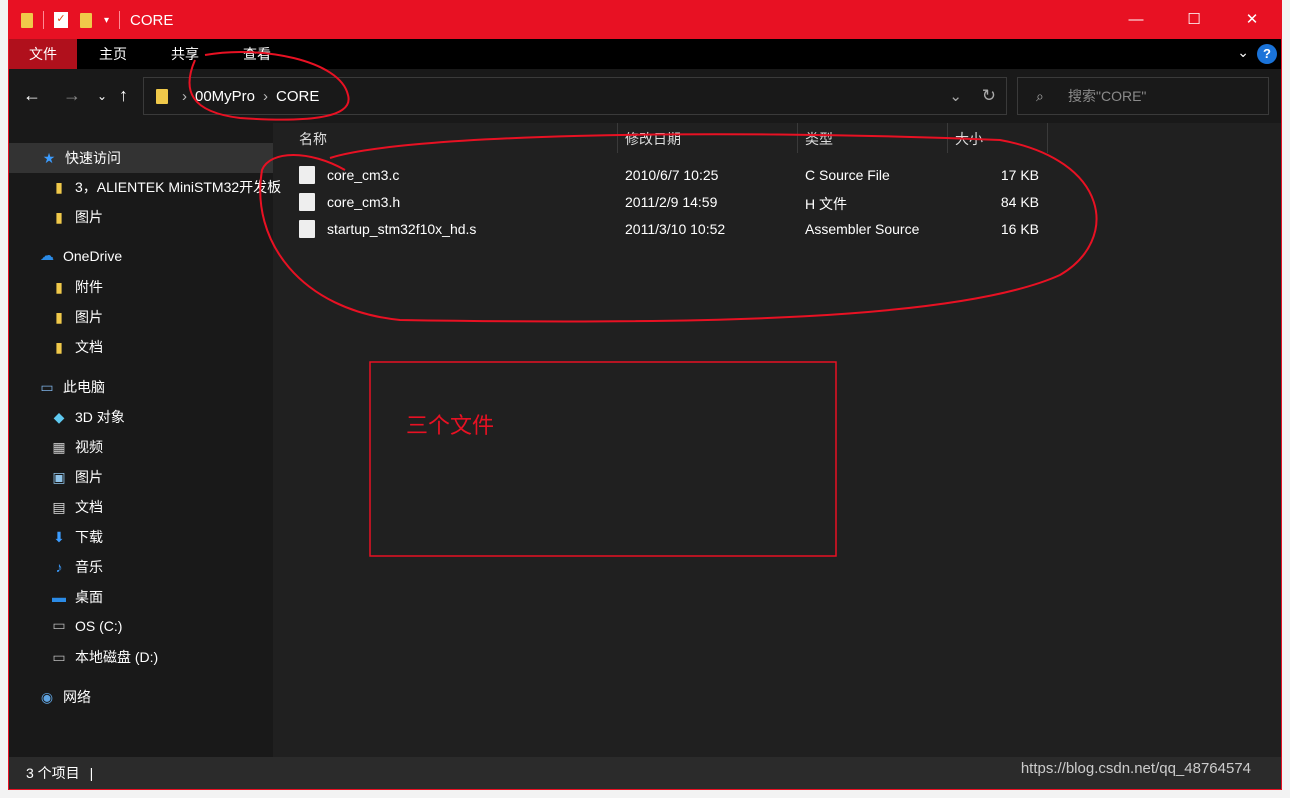 This screenshot has height=798, width=1290. What do you see at coordinates (89, 597) in the screenshot?
I see `sidebar-item-label: 桌面` at bounding box center [89, 597].